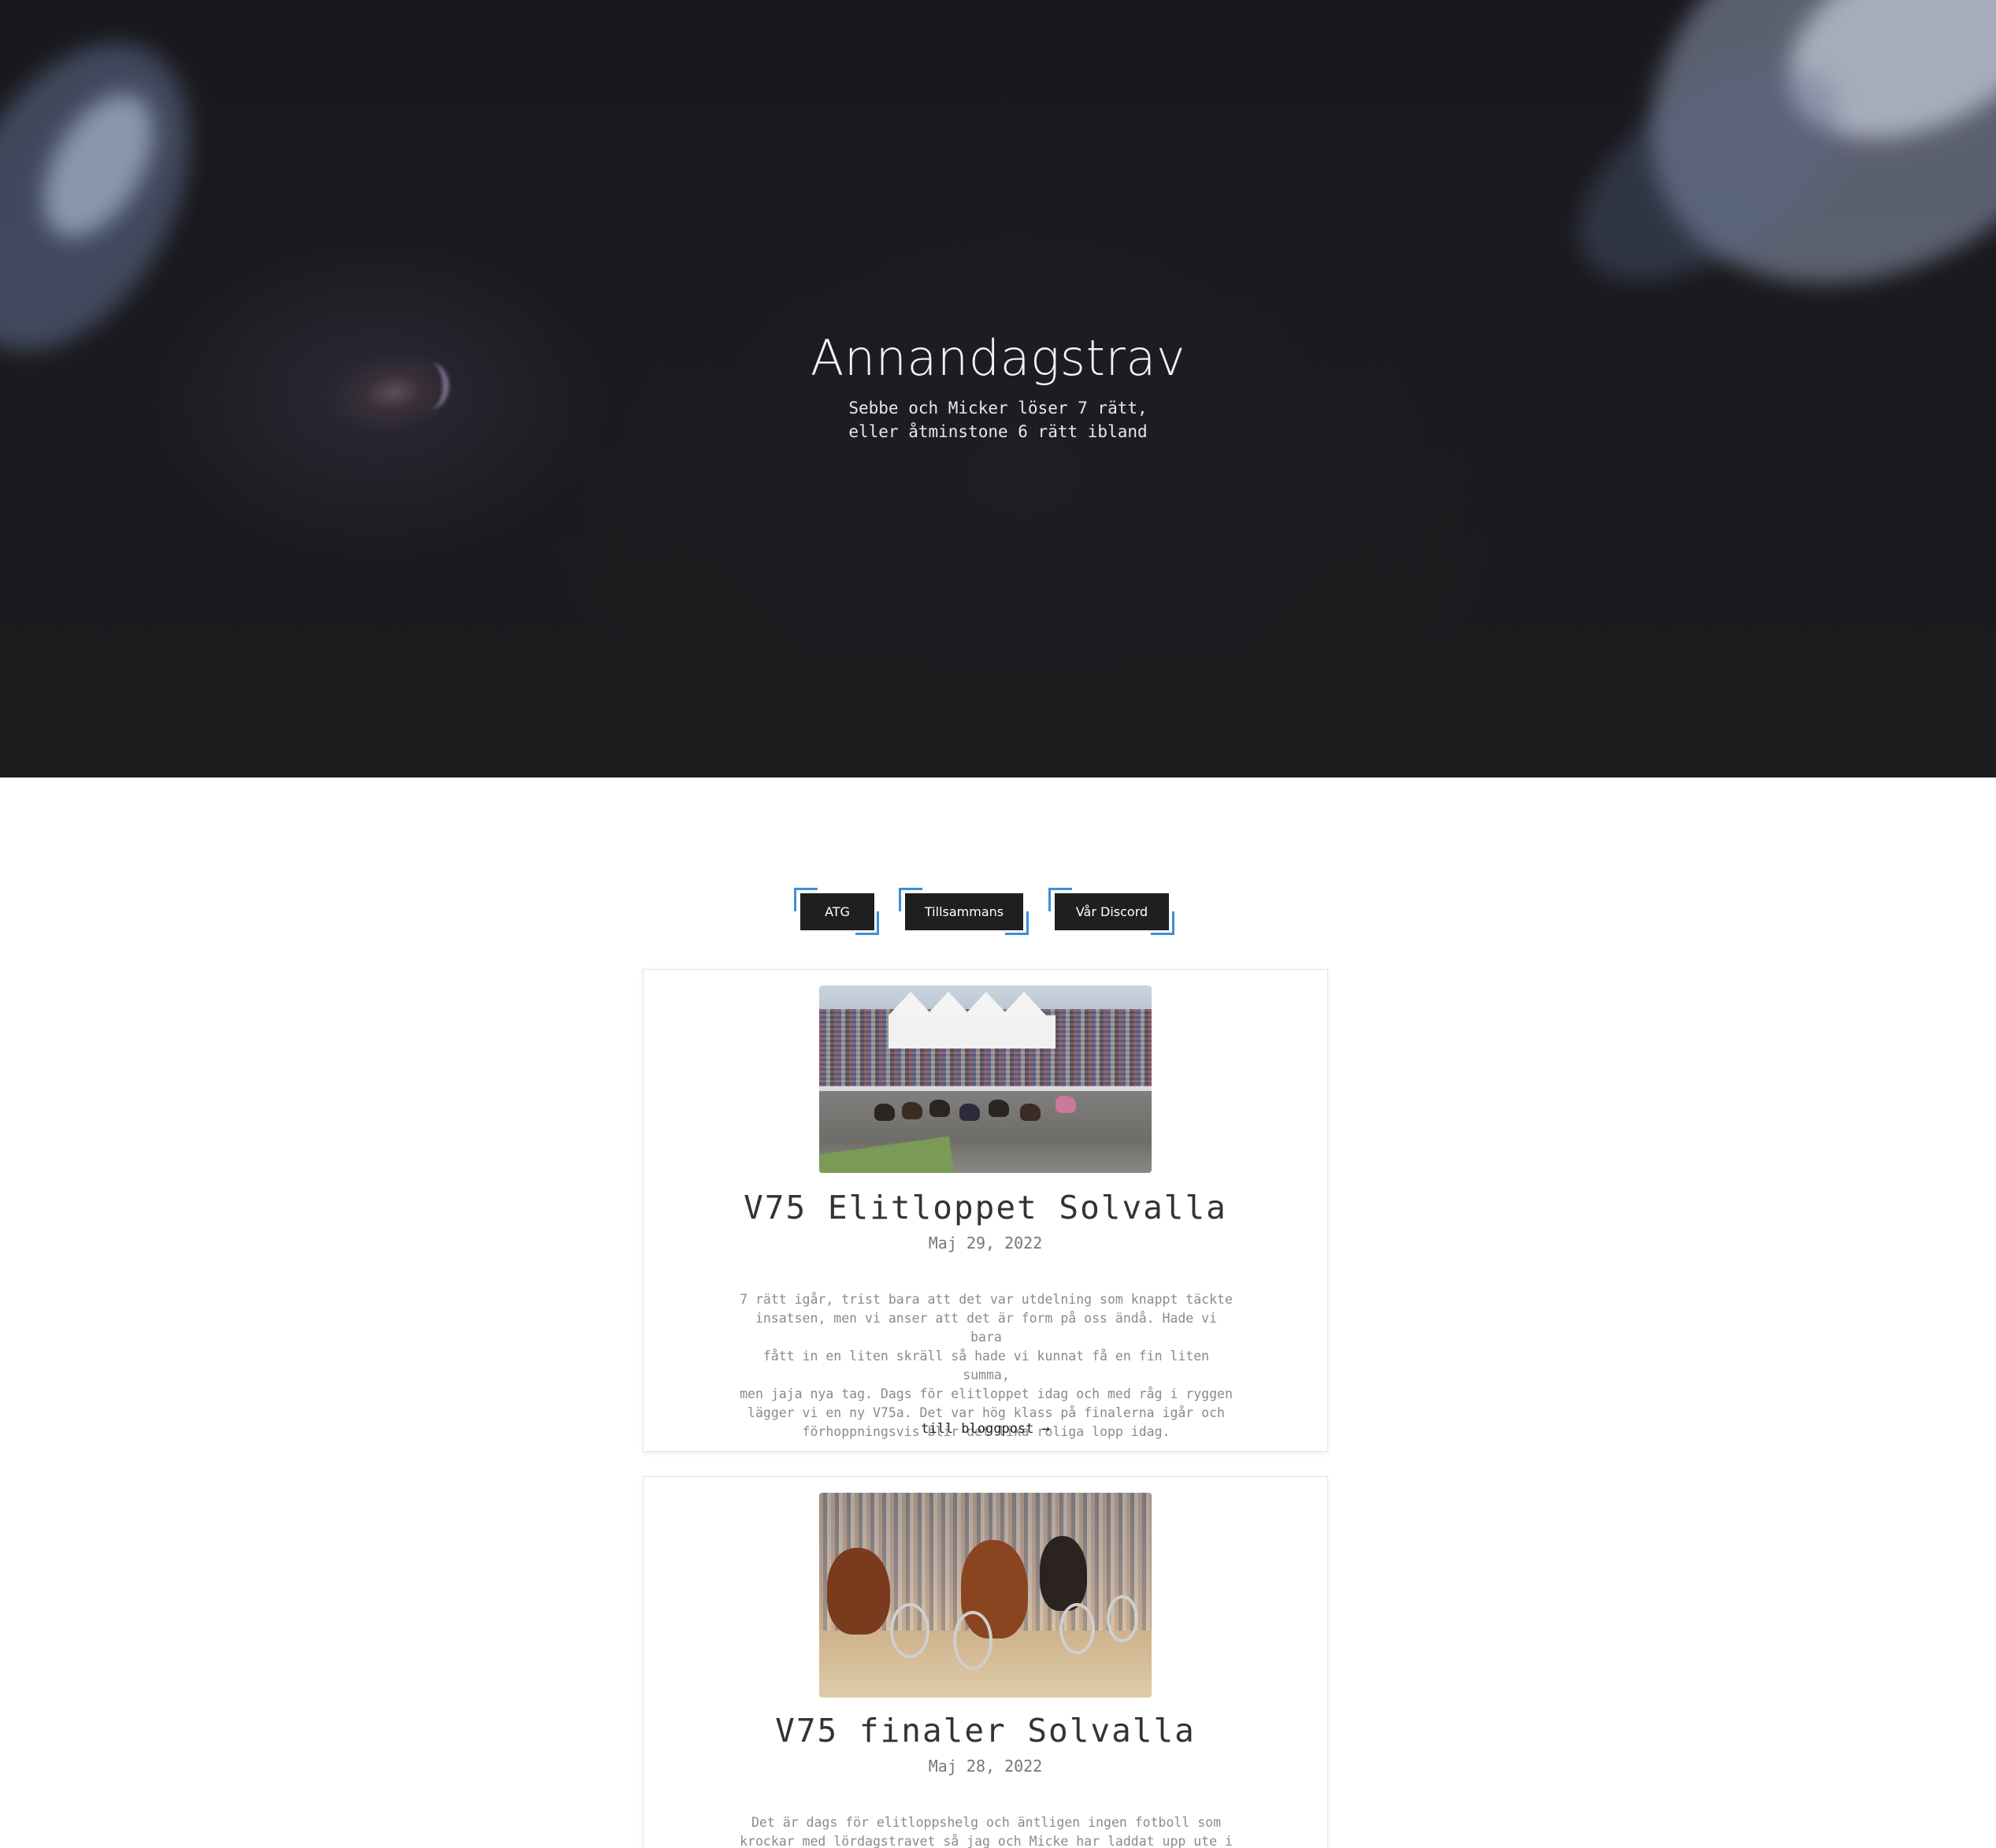 Image resolution: width=1996 pixels, height=1848 pixels. I want to click on read-more-link: till bloggpost →, so click(986, 1429).